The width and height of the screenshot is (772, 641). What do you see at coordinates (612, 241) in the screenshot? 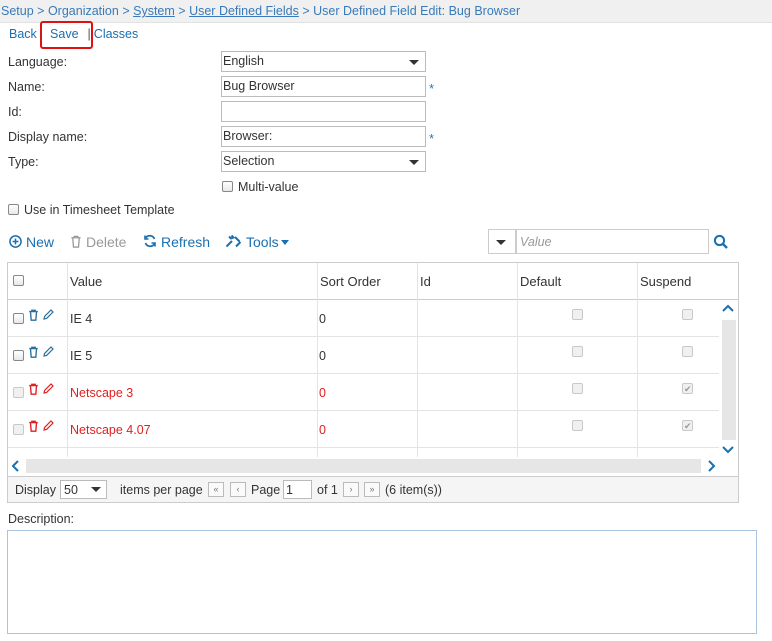
I see `filter-input: Value` at bounding box center [612, 241].